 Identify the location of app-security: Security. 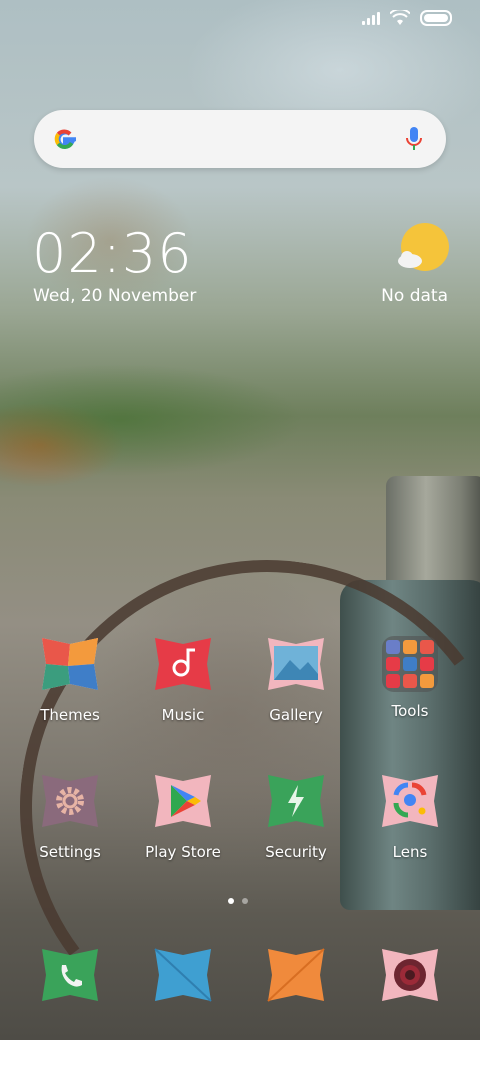
(296, 817).